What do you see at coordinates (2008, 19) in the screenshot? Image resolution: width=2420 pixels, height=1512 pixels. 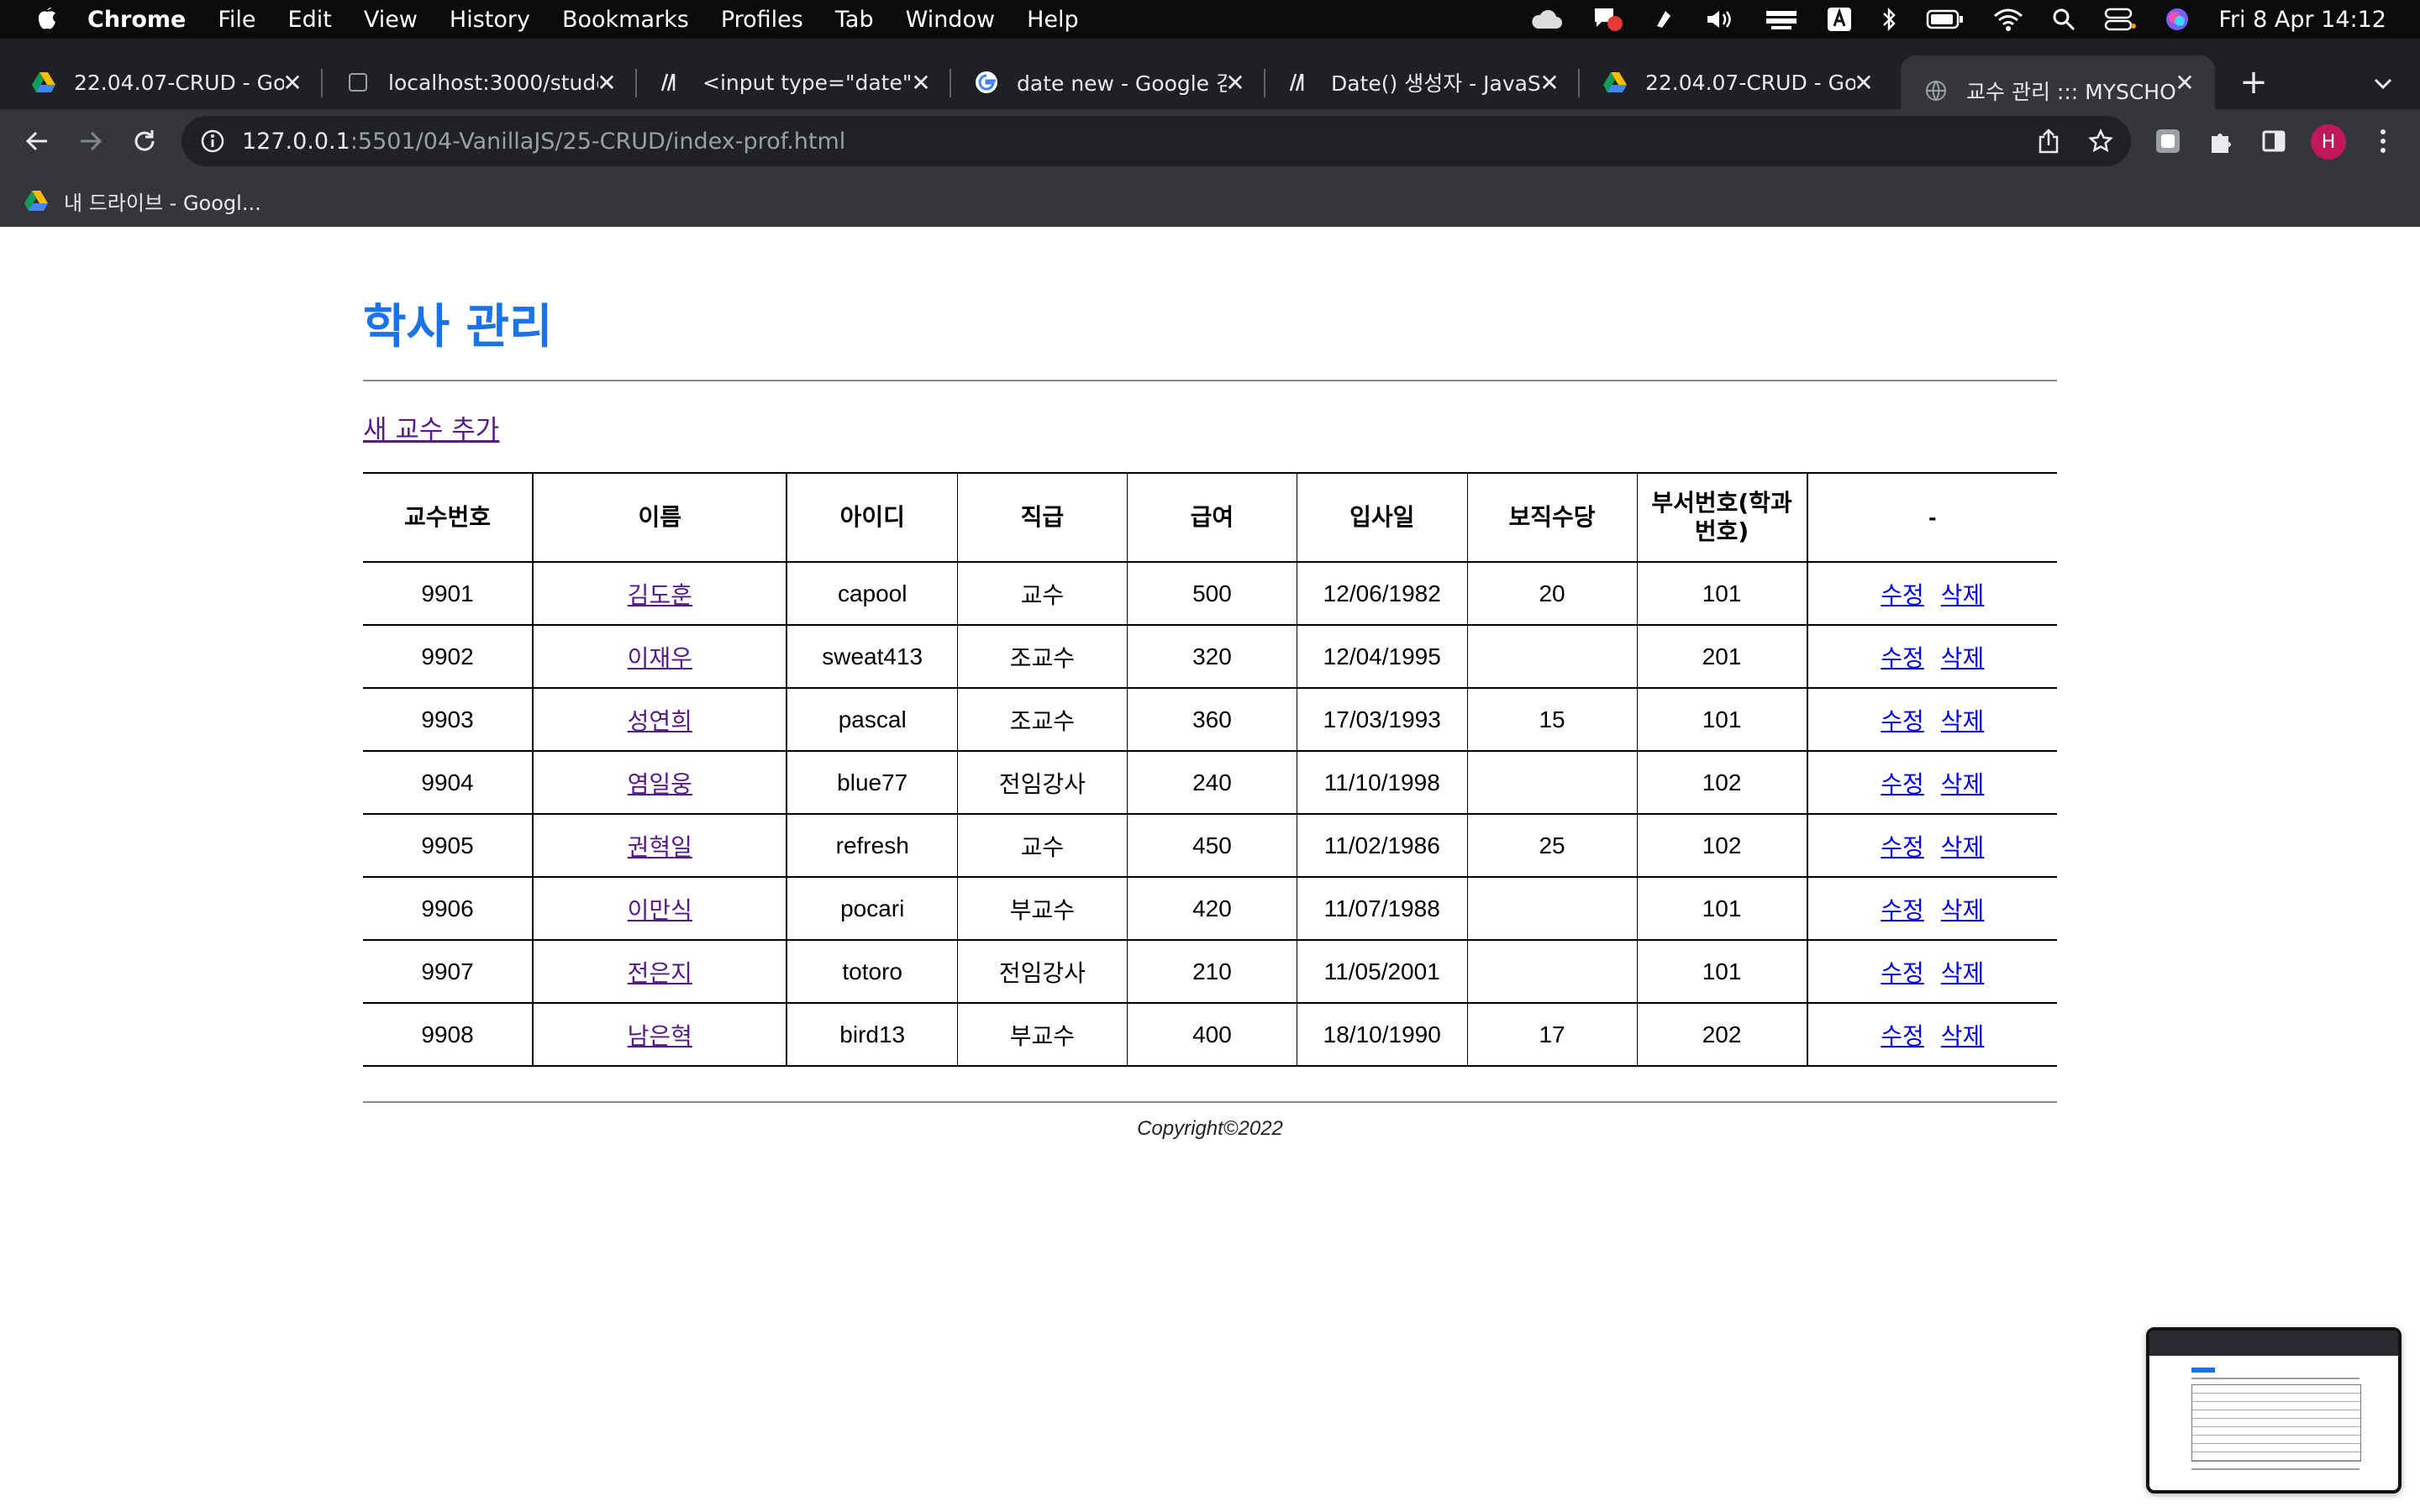 I see `wifi-icon` at bounding box center [2008, 19].